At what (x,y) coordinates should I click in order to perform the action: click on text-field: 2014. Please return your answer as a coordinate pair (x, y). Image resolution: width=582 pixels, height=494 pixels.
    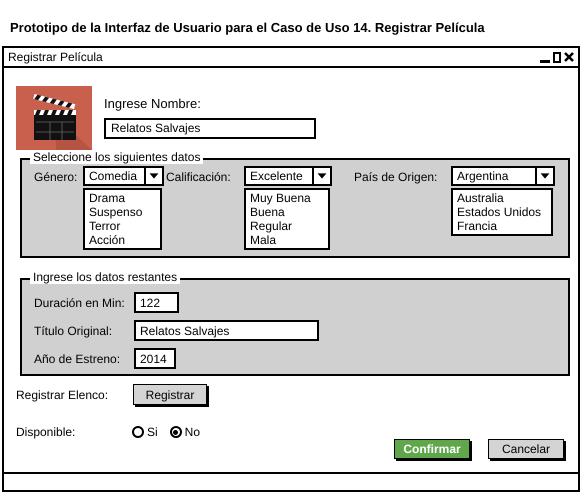
    Looking at the image, I should click on (155, 358).